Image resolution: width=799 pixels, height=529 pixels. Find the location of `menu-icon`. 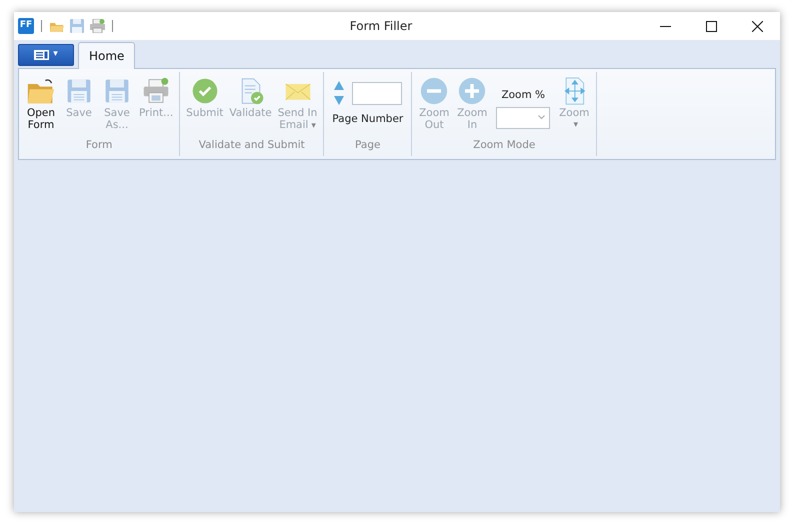

menu-icon is located at coordinates (42, 55).